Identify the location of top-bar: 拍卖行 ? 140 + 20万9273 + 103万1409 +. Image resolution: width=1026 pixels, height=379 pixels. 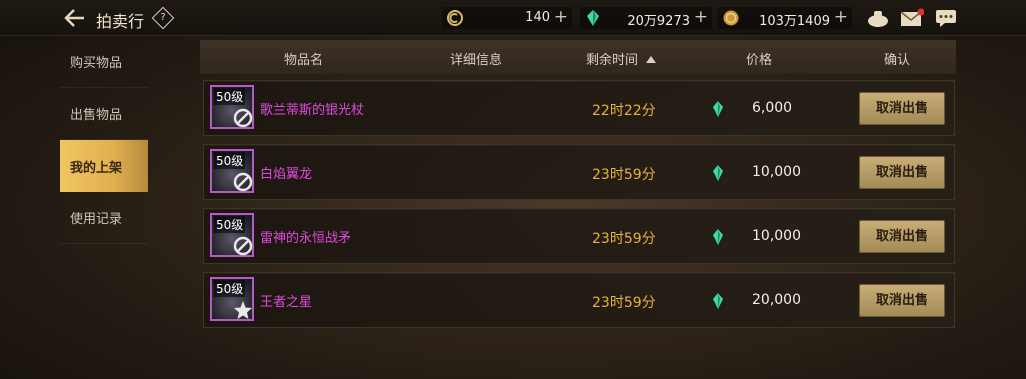
(513, 18).